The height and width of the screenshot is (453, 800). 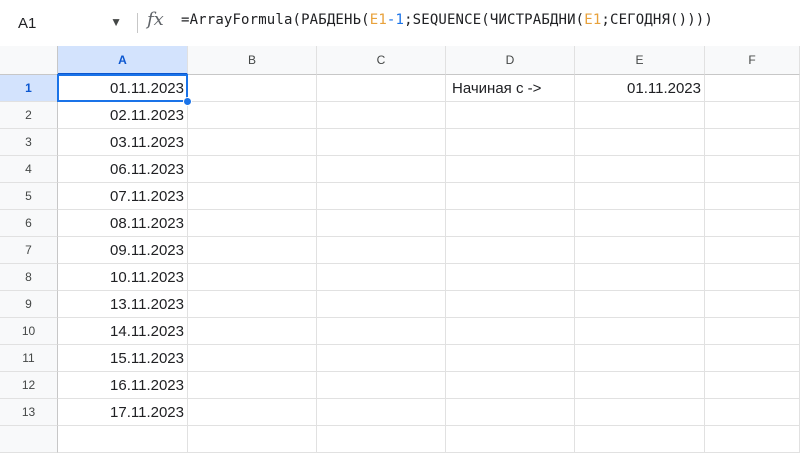 What do you see at coordinates (252, 412) in the screenshot?
I see `cell-b13` at bounding box center [252, 412].